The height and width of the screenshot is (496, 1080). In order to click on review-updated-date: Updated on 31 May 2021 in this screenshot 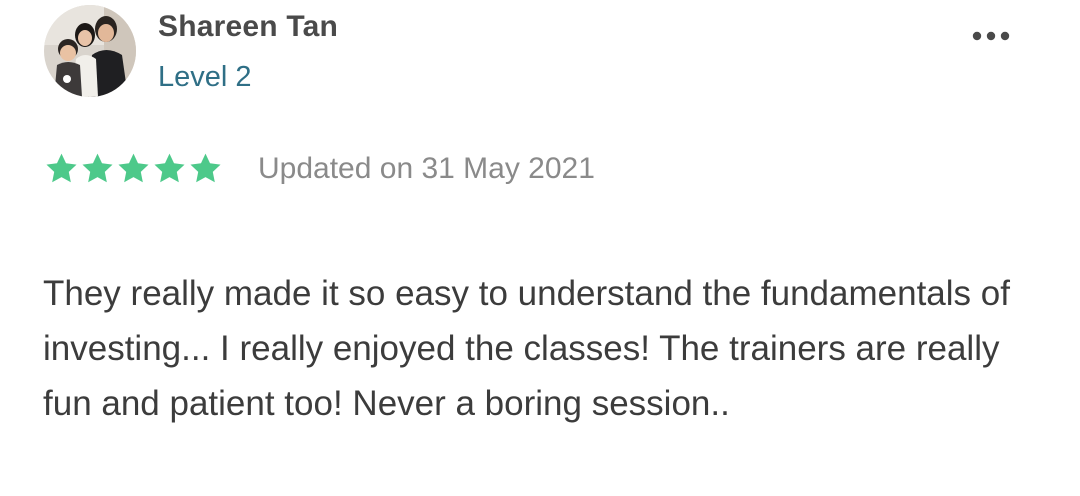, I will do `click(426, 168)`.